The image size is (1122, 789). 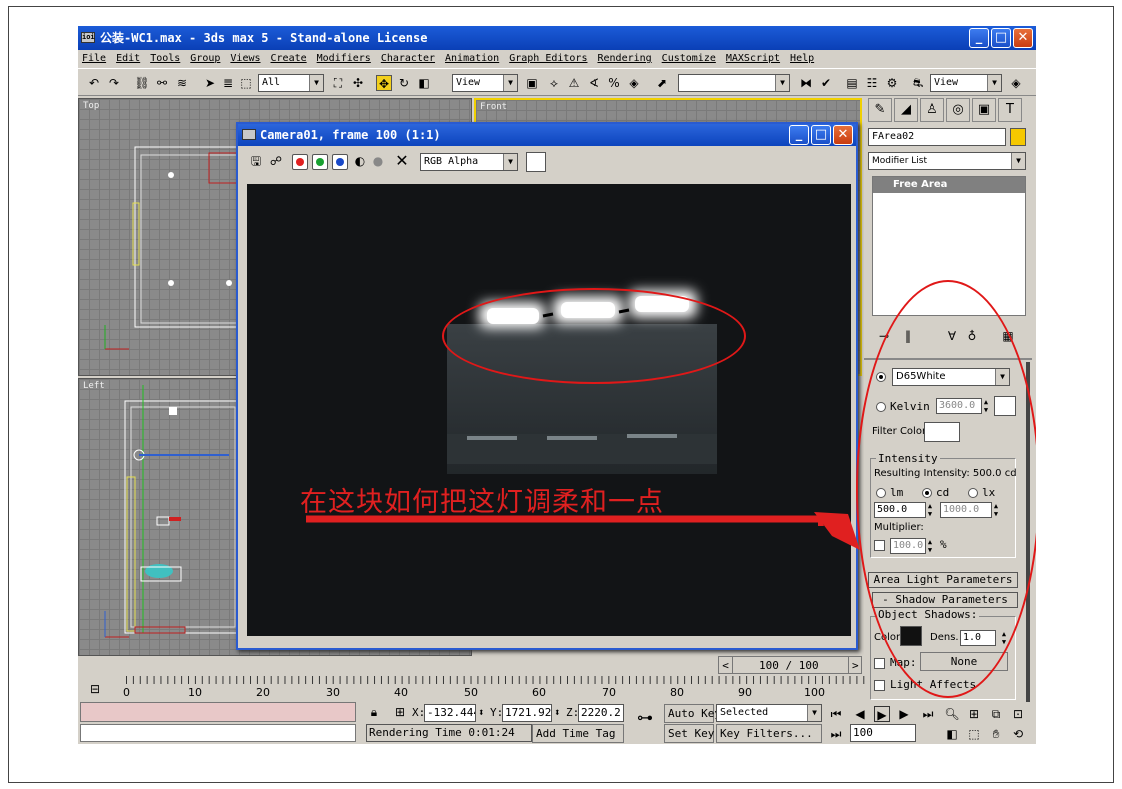 I want to click on zoom-icon: 🔍︎, so click(x=952, y=714).